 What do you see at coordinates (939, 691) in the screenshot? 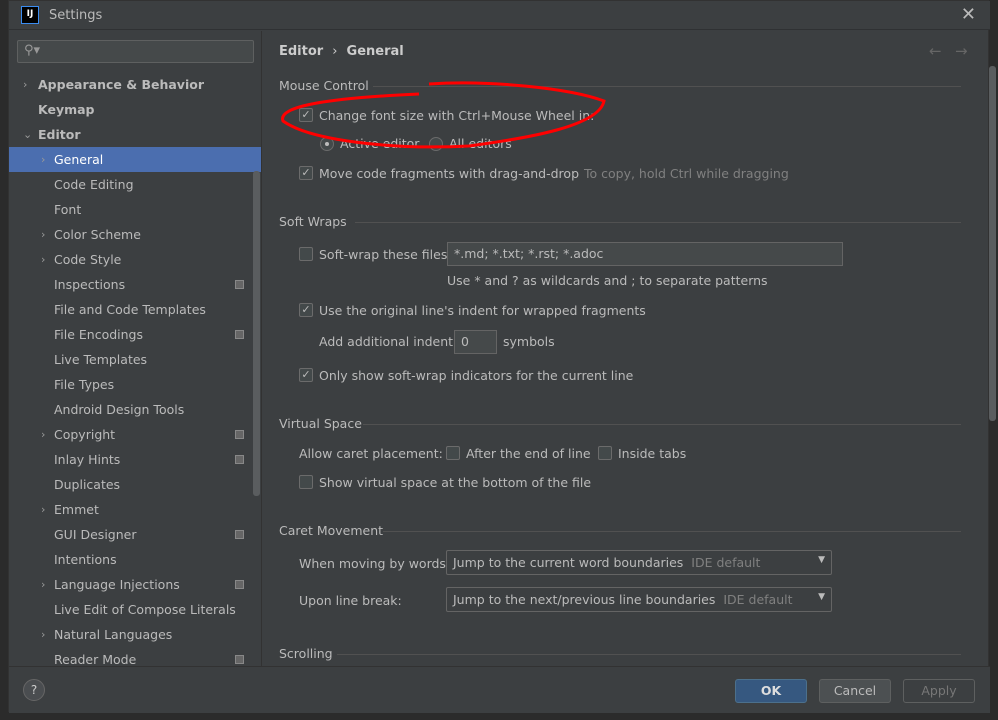
I see `apply-button: Apply` at bounding box center [939, 691].